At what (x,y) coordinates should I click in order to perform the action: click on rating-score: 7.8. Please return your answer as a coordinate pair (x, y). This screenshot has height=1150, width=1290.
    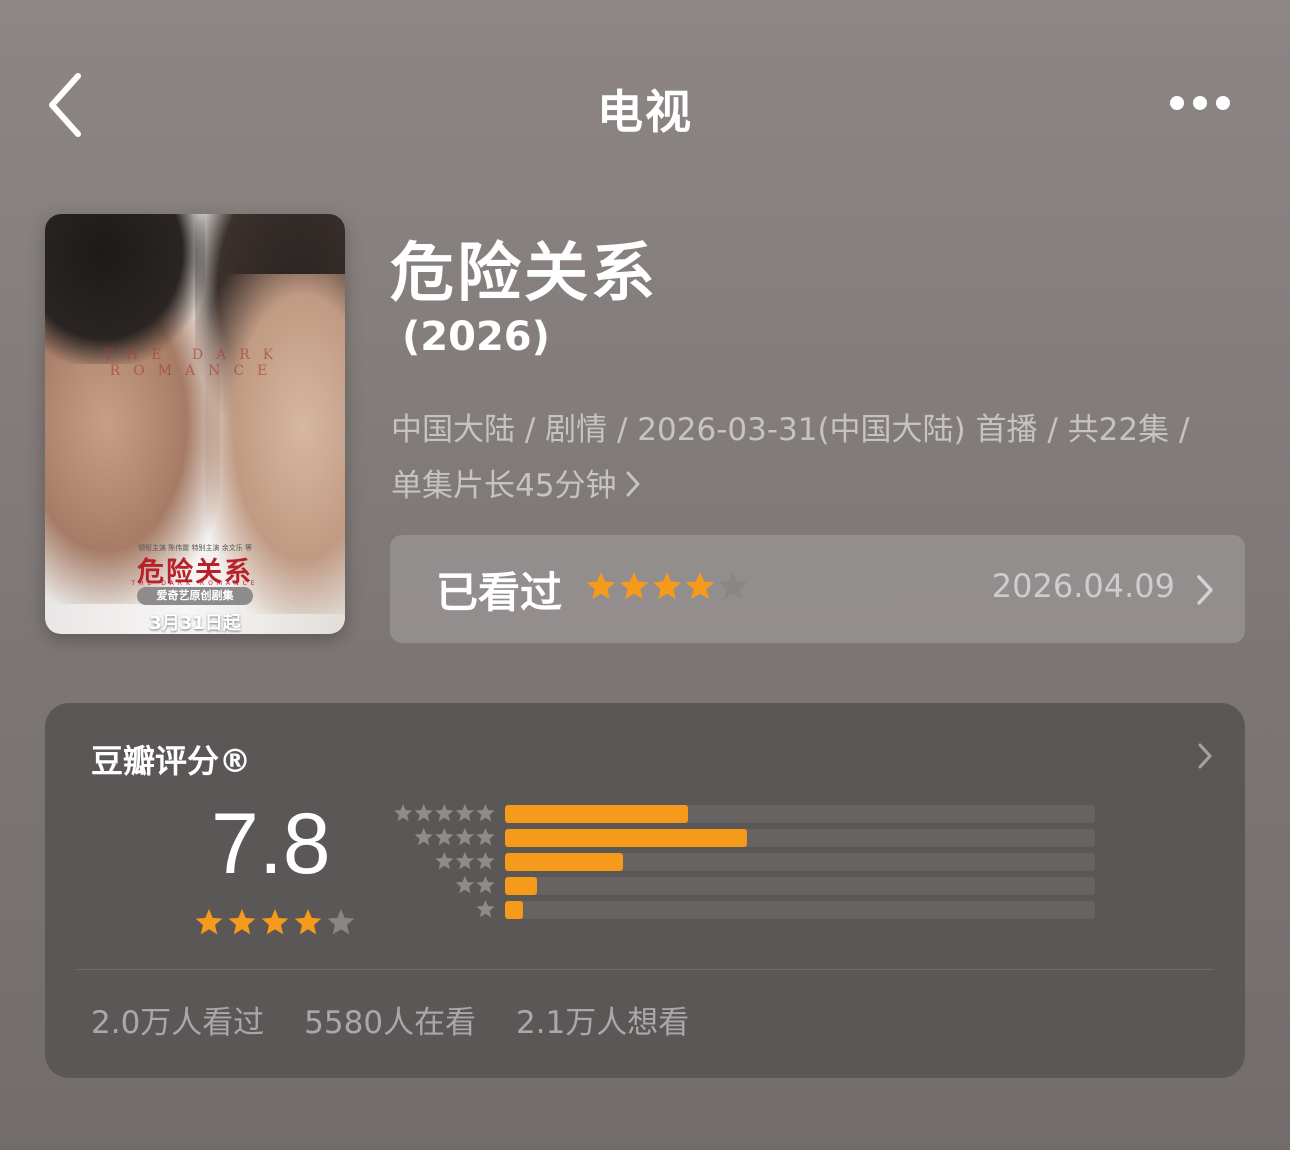
    Looking at the image, I should click on (271, 844).